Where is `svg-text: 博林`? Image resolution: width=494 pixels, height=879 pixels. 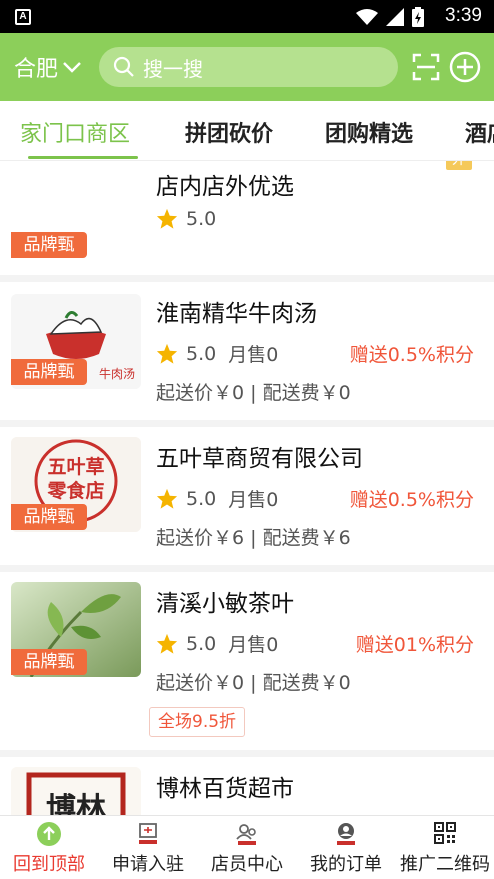
svg-text: 博林 is located at coordinates (76, 803).